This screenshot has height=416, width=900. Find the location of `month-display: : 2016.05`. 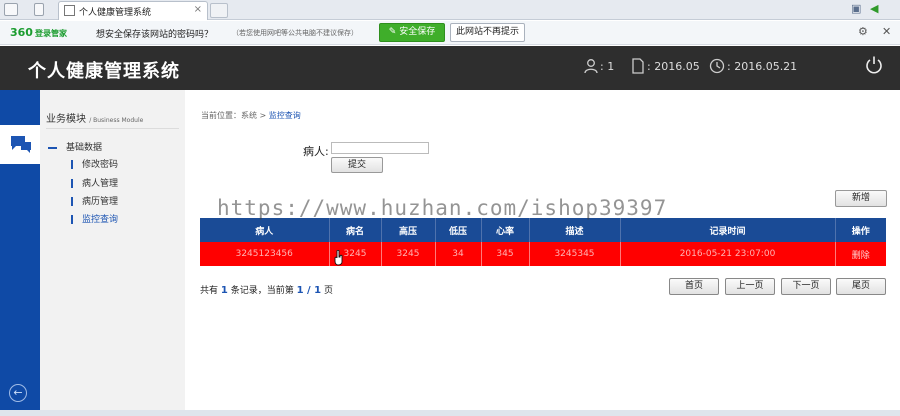

month-display: : 2016.05 is located at coordinates (673, 66).